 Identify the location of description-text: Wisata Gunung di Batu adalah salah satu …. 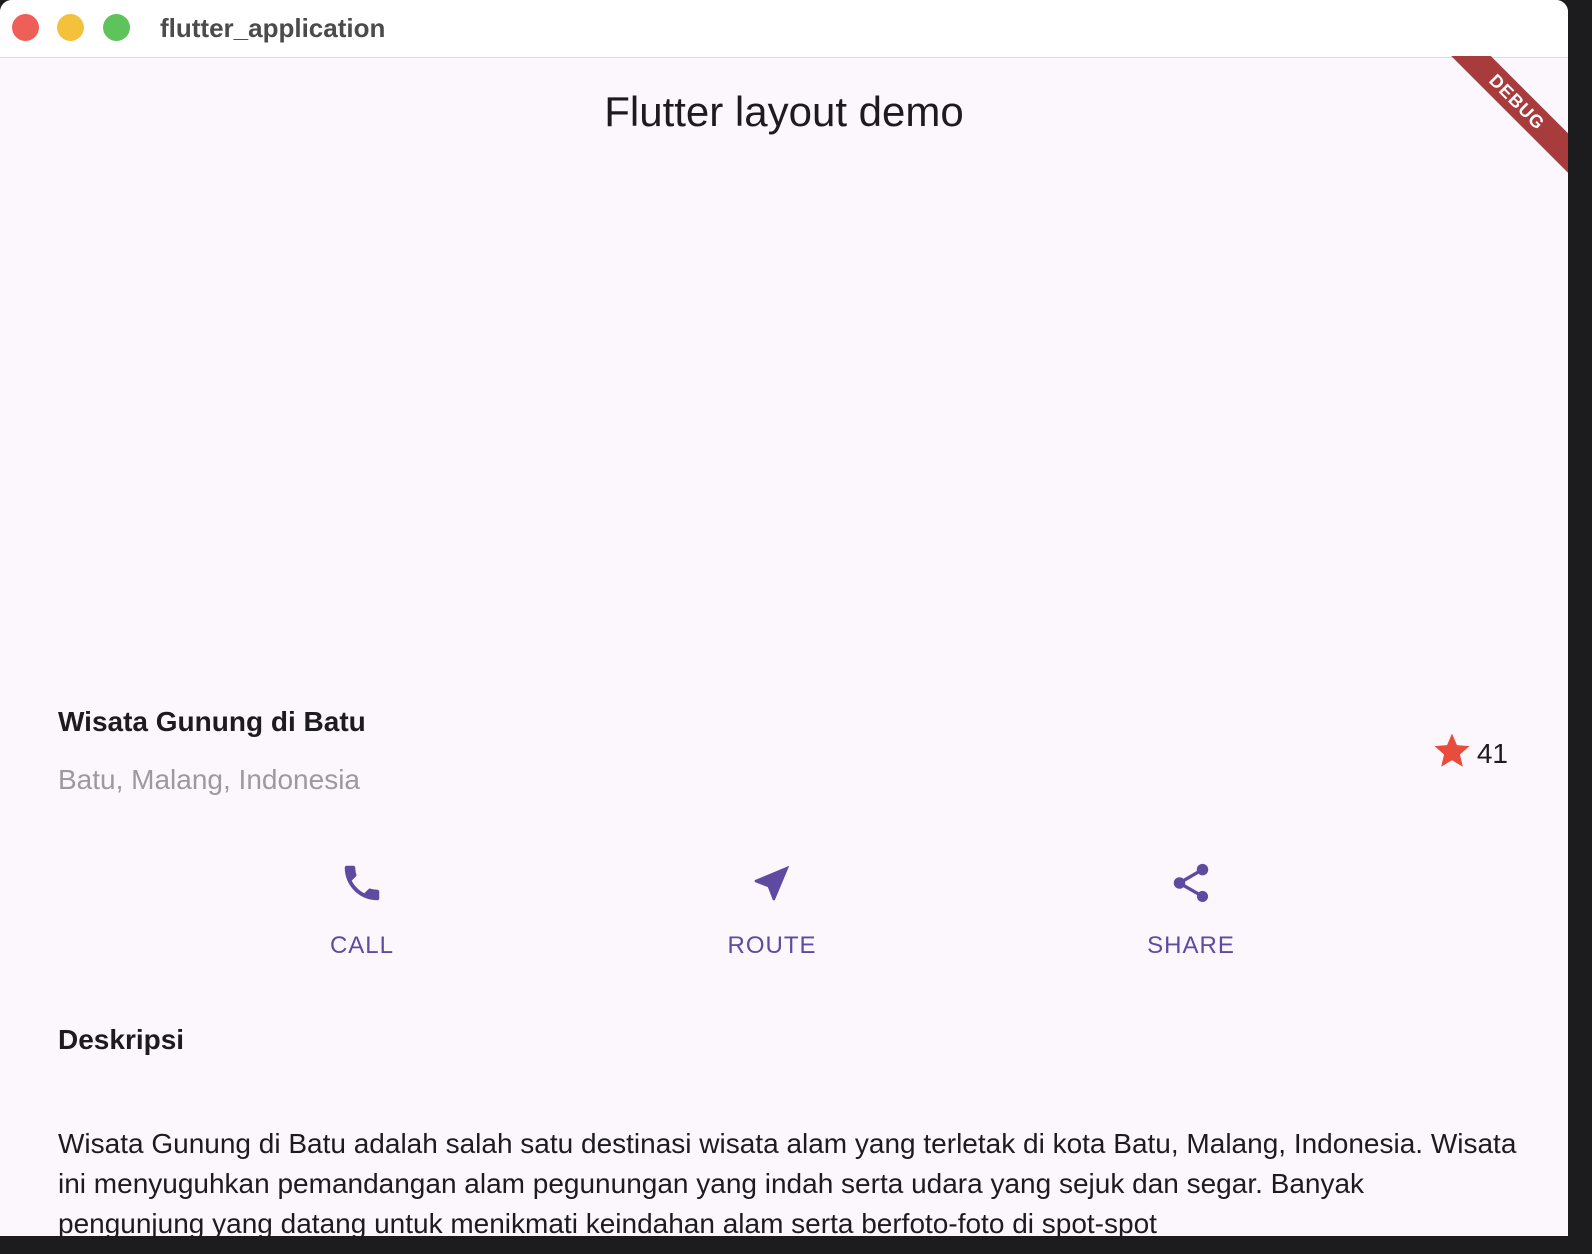
(787, 1182).